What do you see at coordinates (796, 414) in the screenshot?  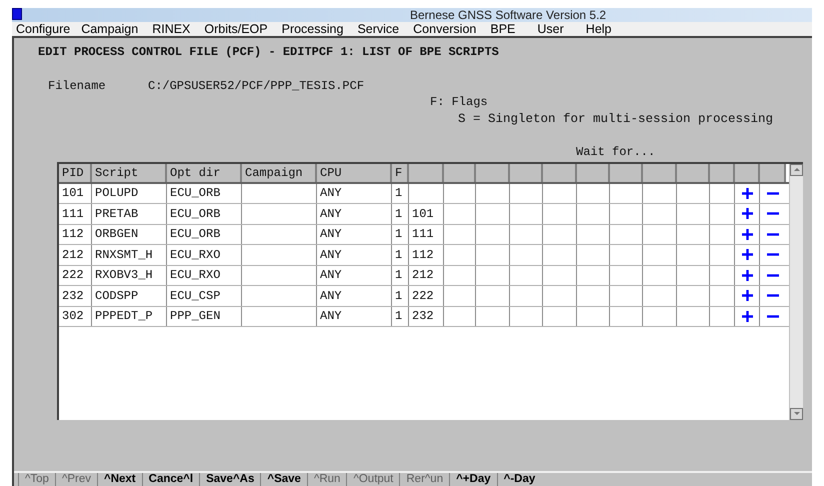 I see `scroll-down-icon` at bounding box center [796, 414].